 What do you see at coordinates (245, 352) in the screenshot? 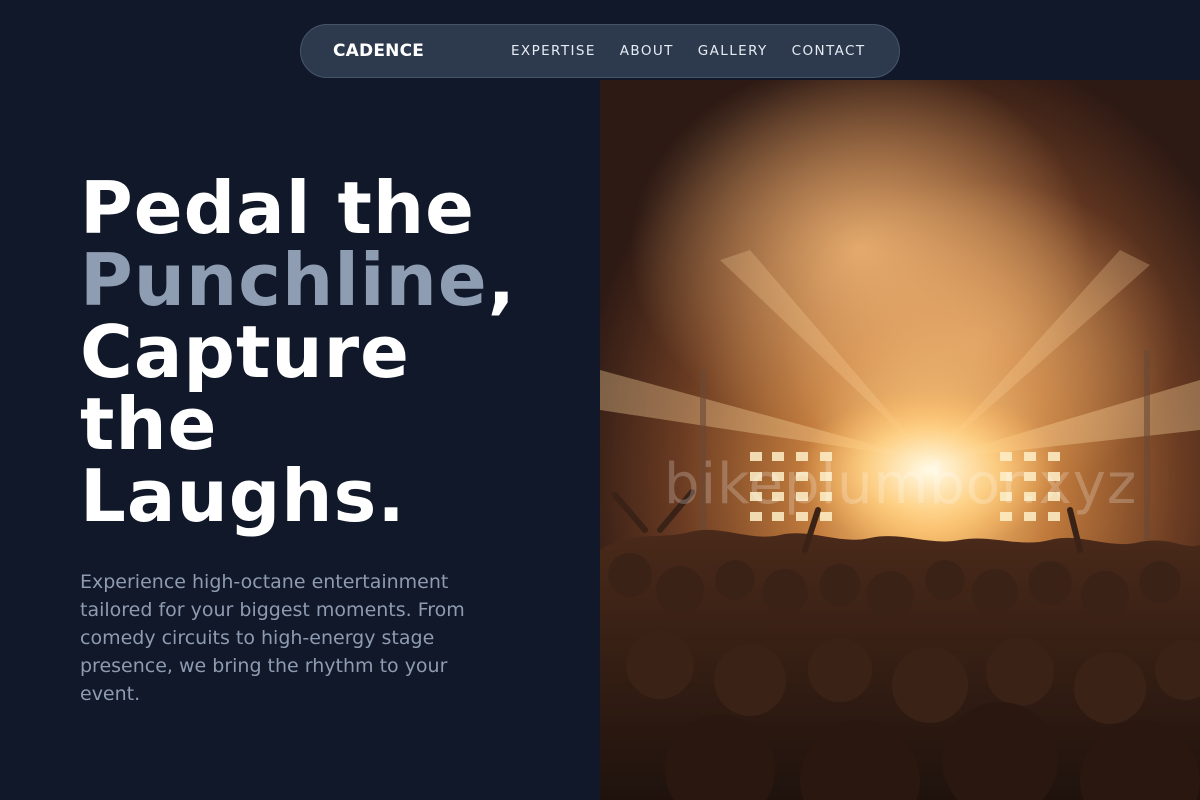
I see `headline-line-3: Capture` at bounding box center [245, 352].